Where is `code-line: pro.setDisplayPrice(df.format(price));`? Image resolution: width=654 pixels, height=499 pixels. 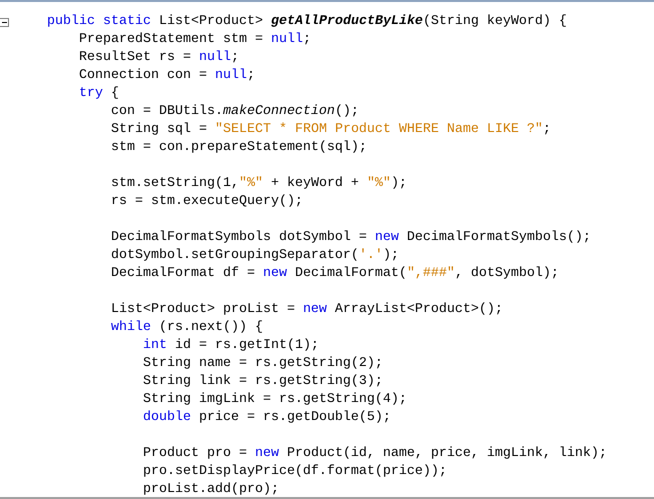 code-line: pro.setDisplayPrice(df.format(price)); is located at coordinates (294, 471).